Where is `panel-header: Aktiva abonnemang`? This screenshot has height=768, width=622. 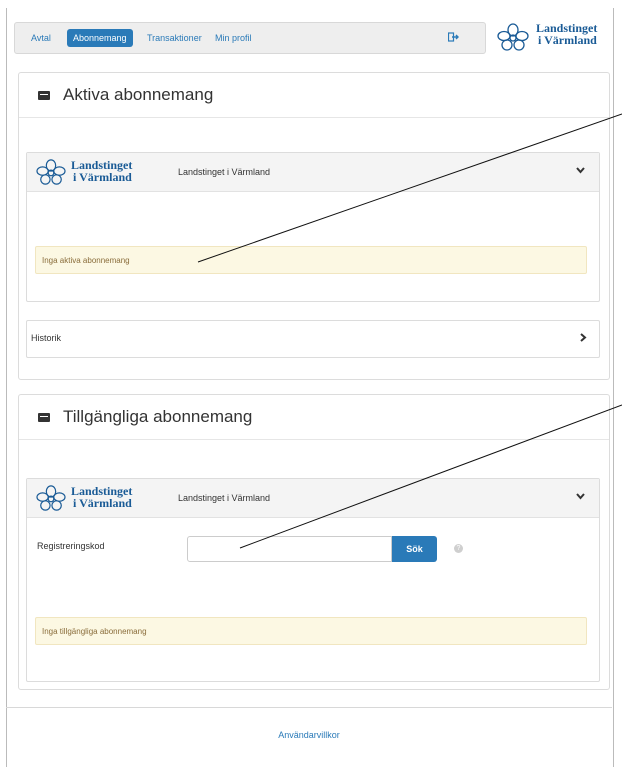 panel-header: Aktiva abonnemang is located at coordinates (314, 95).